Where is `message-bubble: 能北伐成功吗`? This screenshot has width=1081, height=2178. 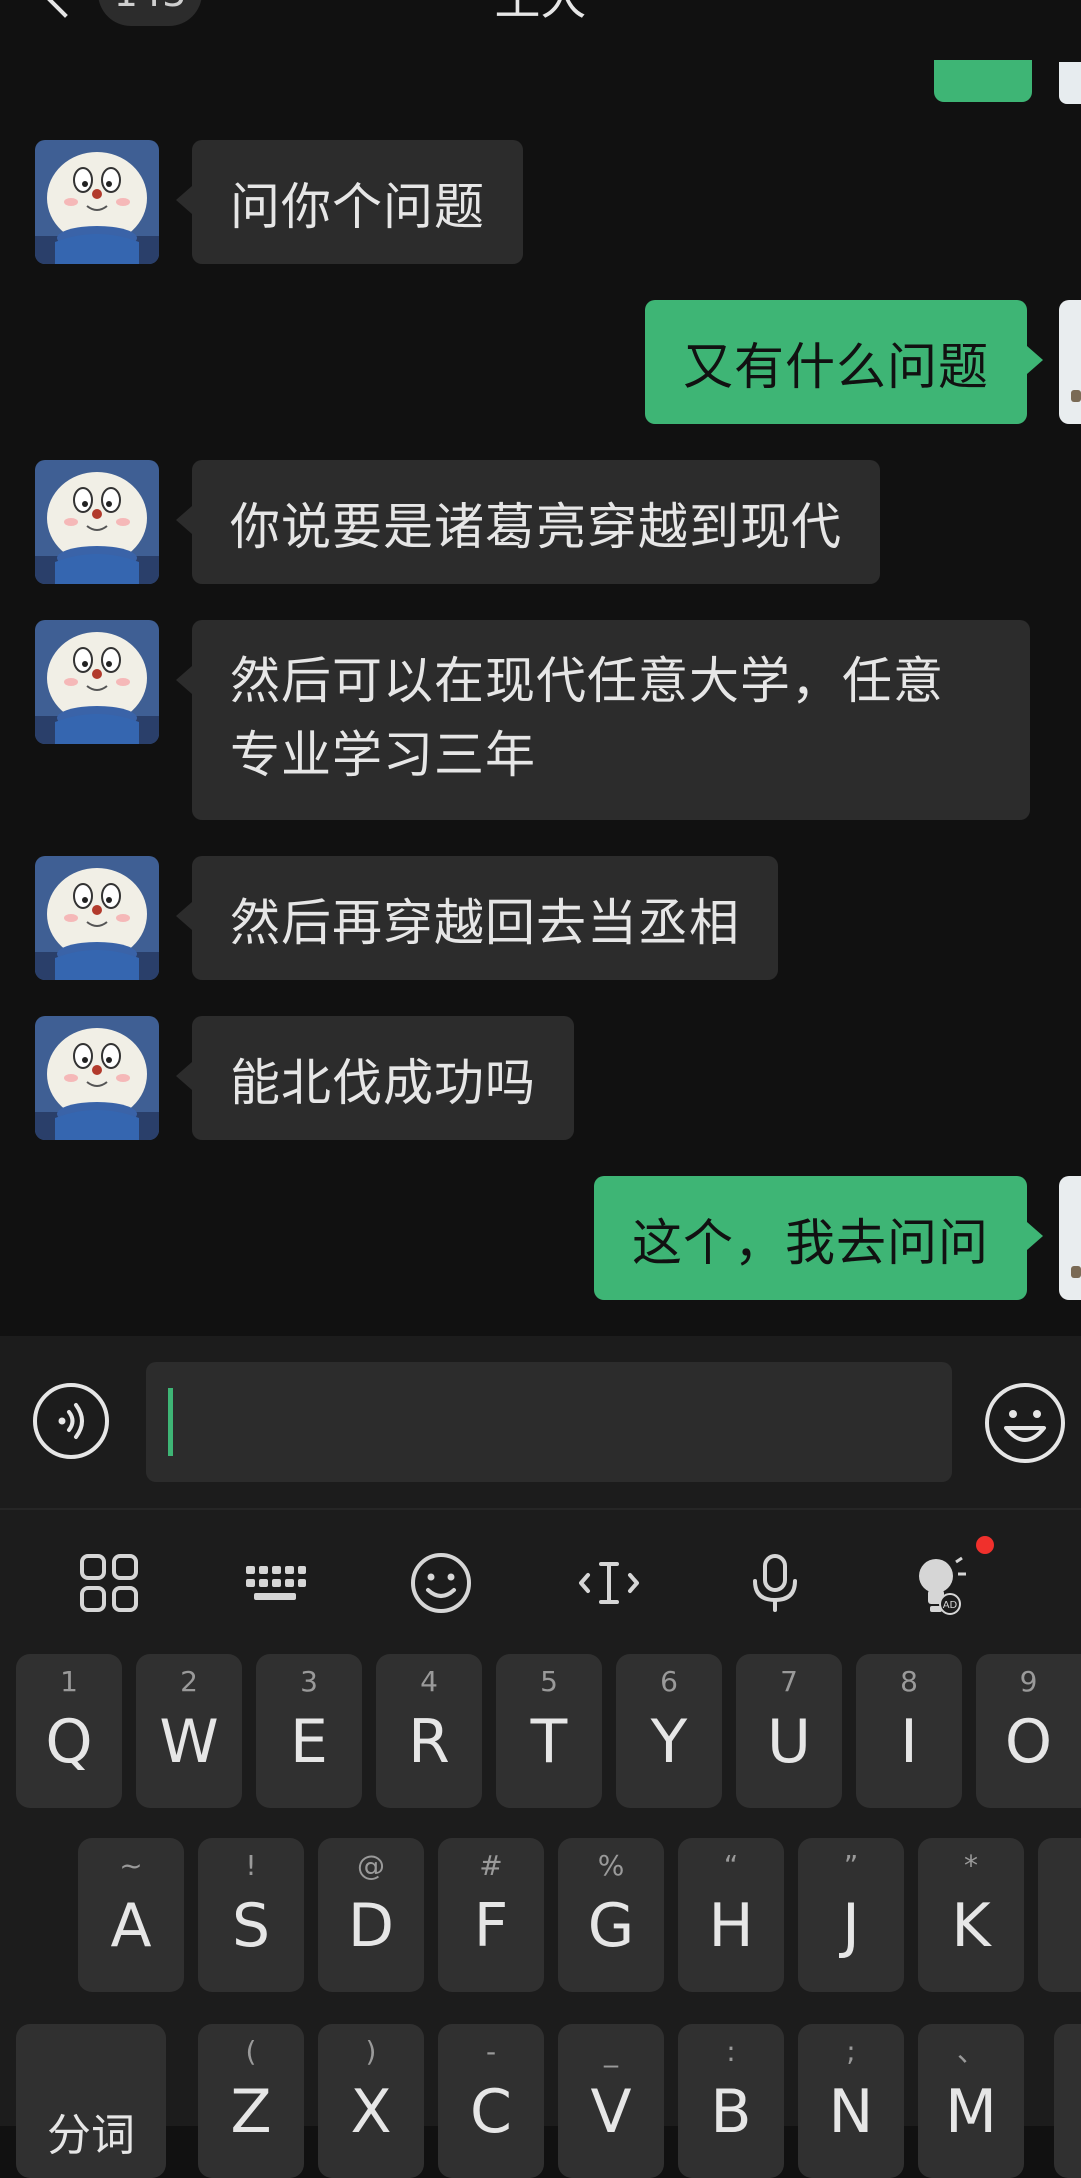
message-bubble: 能北伐成功吗 is located at coordinates (375, 1078).